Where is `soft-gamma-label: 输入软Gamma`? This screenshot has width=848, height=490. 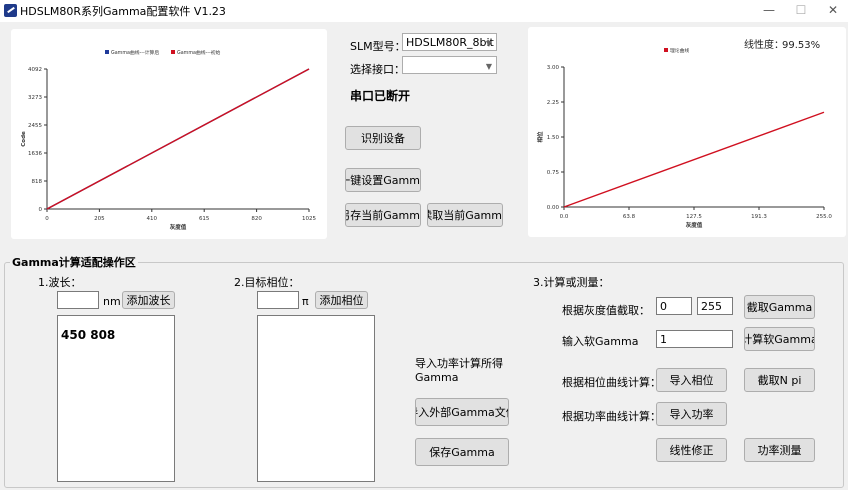
soft-gamma-label: 输入软Gamma is located at coordinates (600, 341).